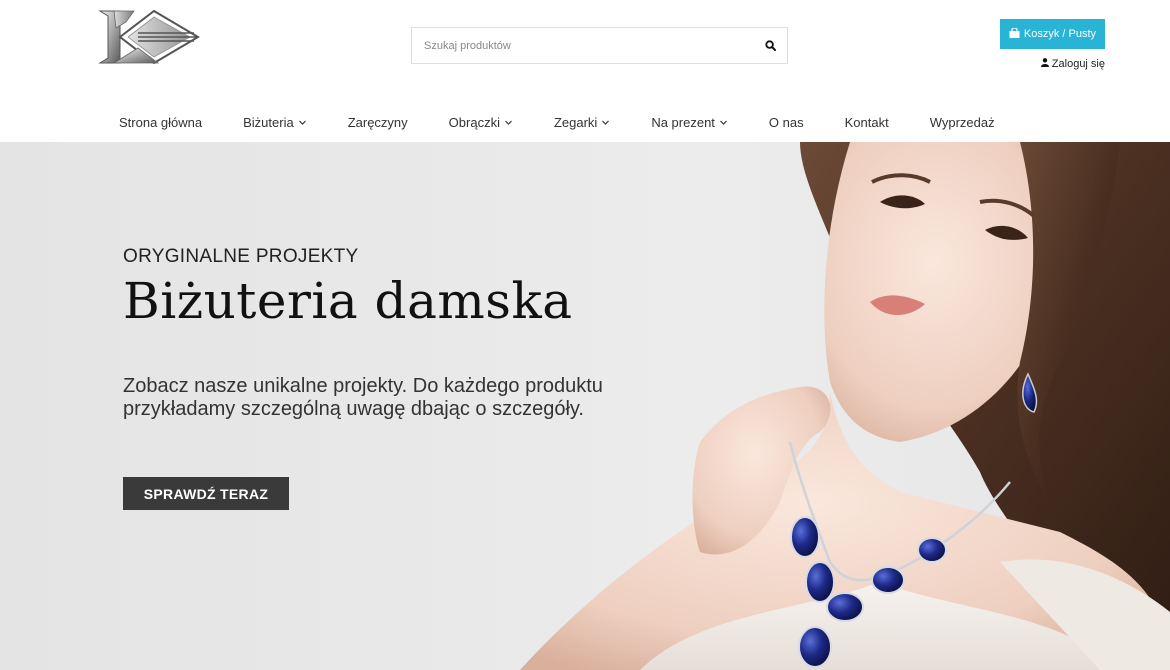  I want to click on nav-item-o-nas: O nas, so click(786, 122).